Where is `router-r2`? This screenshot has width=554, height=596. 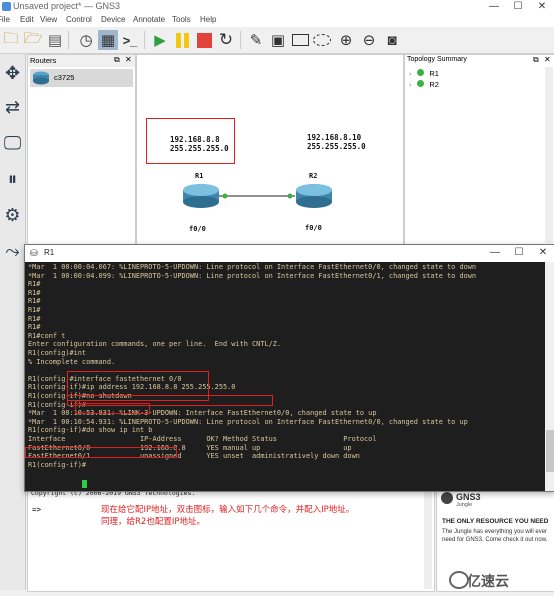 router-r2 is located at coordinates (314, 196).